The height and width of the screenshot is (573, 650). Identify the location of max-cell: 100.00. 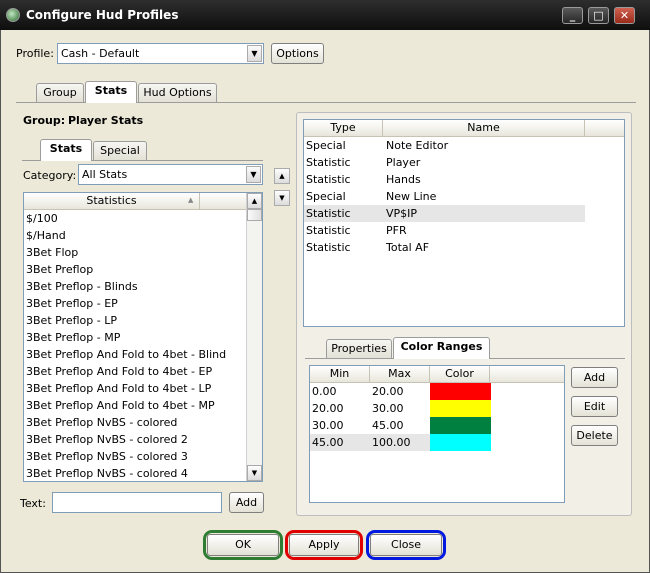
(391, 442).